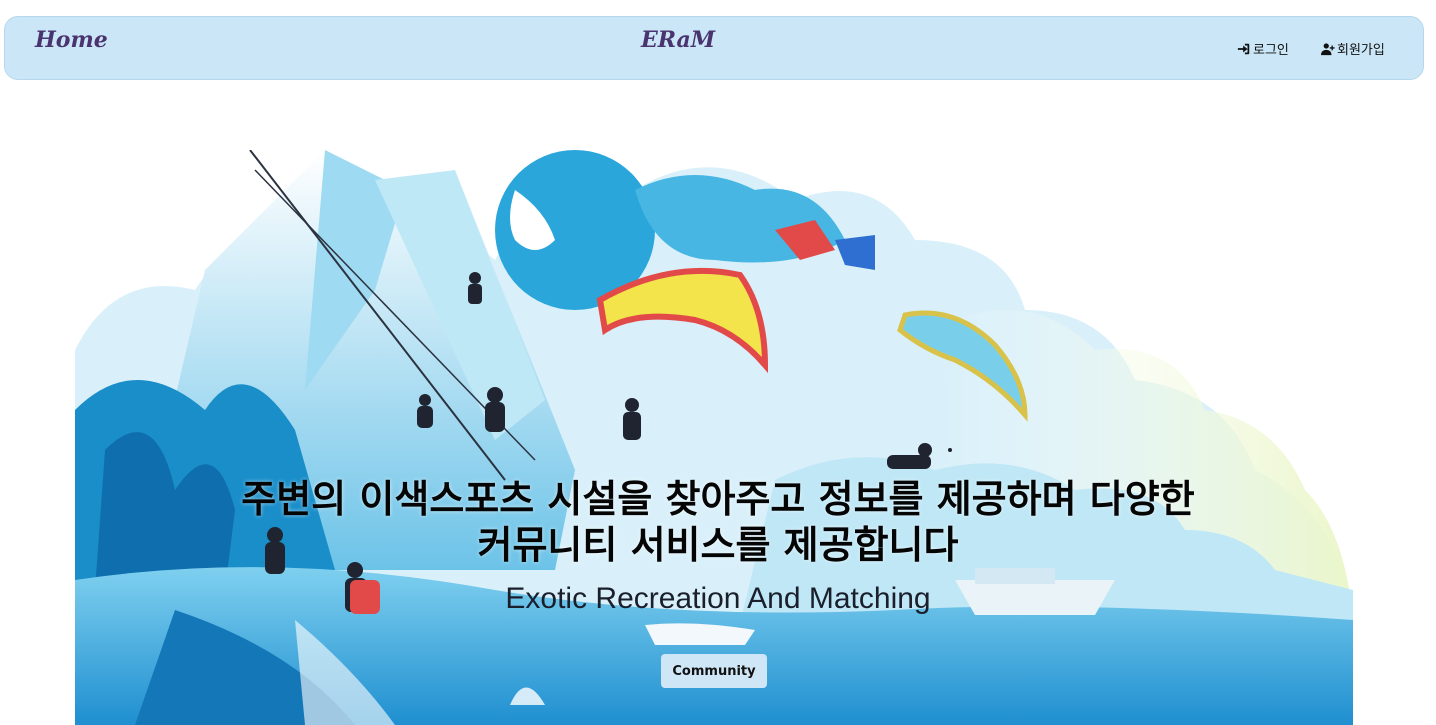  What do you see at coordinates (718, 598) in the screenshot?
I see `hero-subtitle: Exotic Recreation And Matching` at bounding box center [718, 598].